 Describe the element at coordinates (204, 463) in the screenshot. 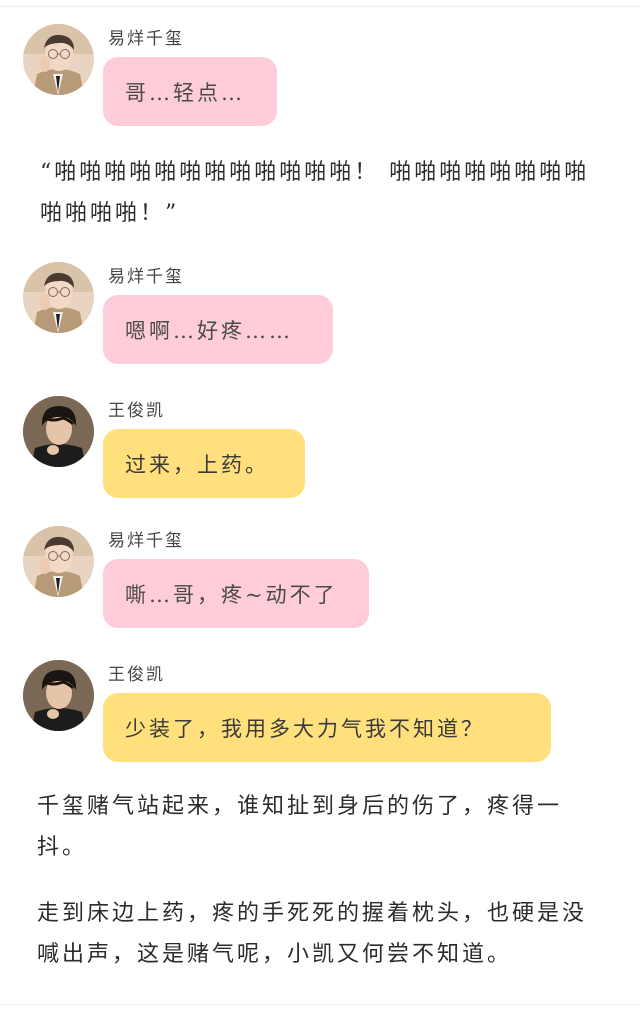

I see `message-bubble: 过来，上药。` at that location.